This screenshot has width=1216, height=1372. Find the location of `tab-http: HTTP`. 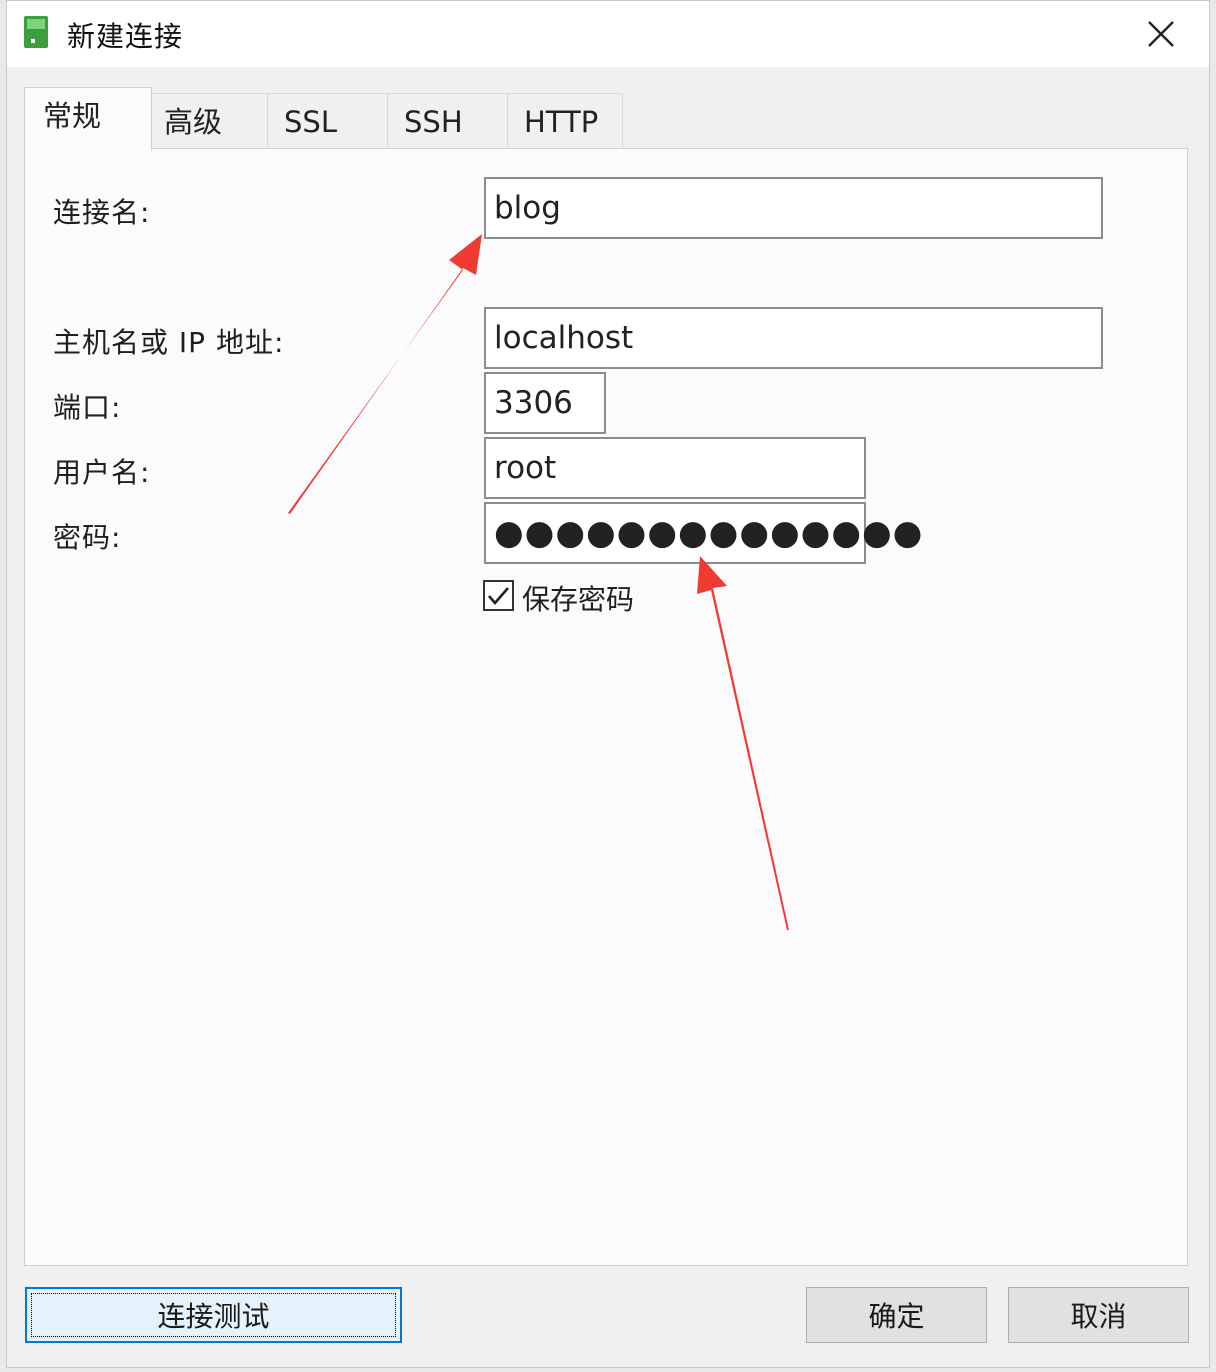

tab-http: HTTP is located at coordinates (565, 121).